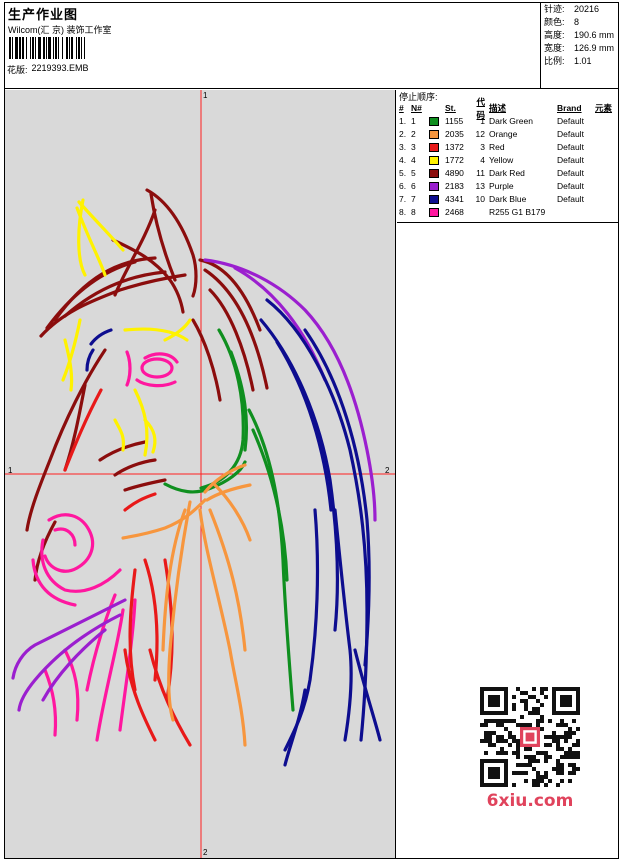  I want to click on header-info: 生产作业图 Wilcom(汇 京) 装饰工作室 花版: 2219393.EMB, so click(273, 46).